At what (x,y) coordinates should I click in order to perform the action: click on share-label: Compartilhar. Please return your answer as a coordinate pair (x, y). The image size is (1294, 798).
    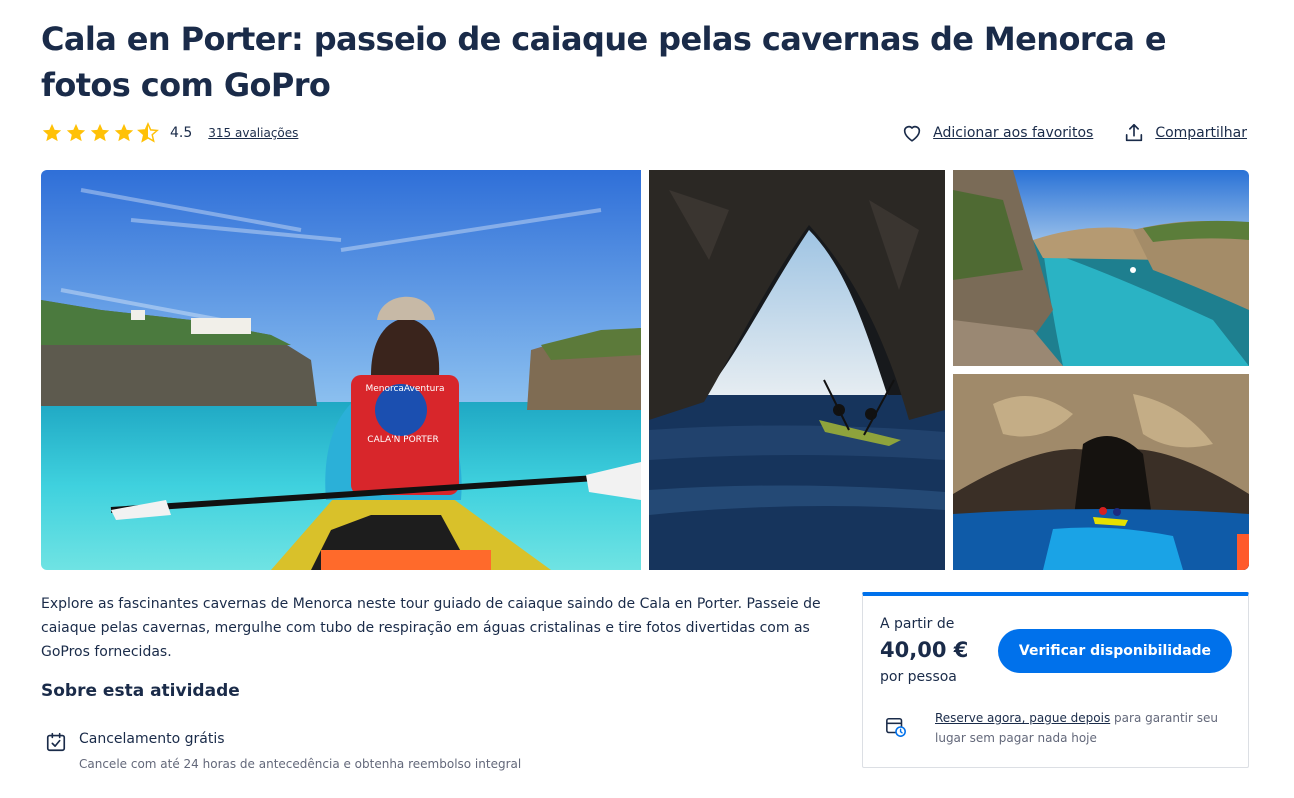
    Looking at the image, I should click on (1201, 133).